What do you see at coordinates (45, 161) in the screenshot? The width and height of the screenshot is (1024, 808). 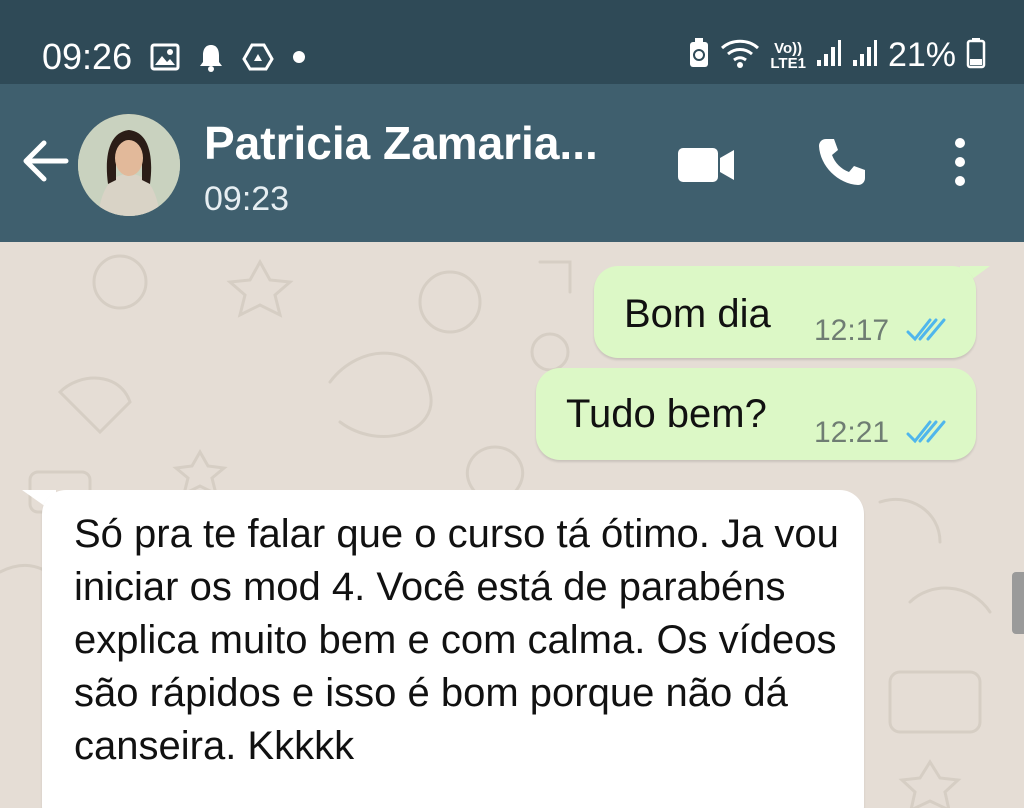 I see `back-arrow-icon` at bounding box center [45, 161].